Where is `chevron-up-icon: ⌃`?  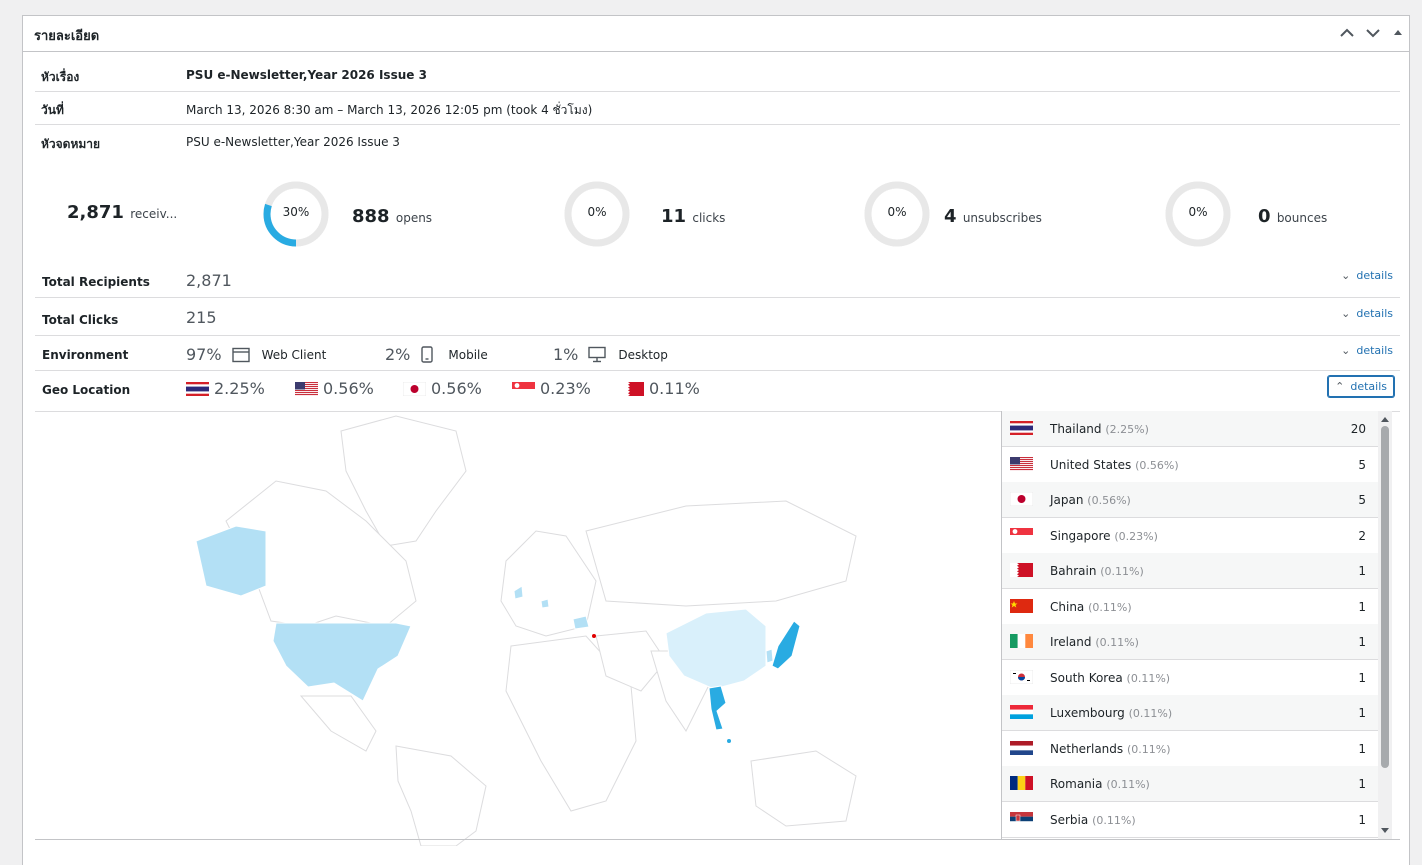 chevron-up-icon: ⌃ is located at coordinates (1340, 386).